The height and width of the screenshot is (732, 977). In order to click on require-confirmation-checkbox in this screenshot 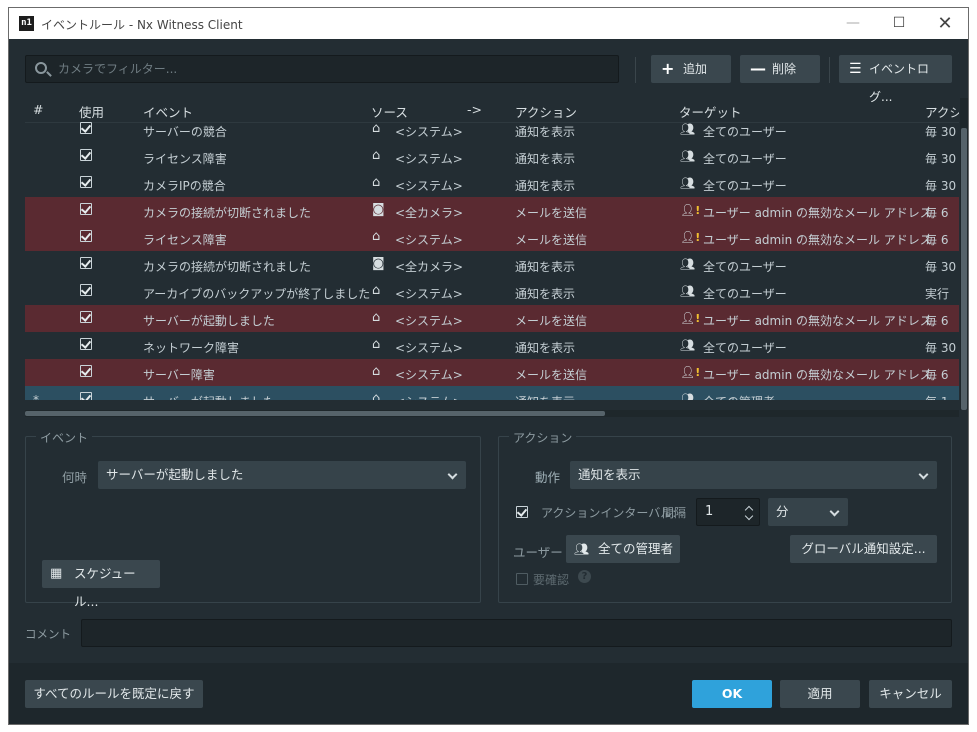, I will do `click(522, 579)`.